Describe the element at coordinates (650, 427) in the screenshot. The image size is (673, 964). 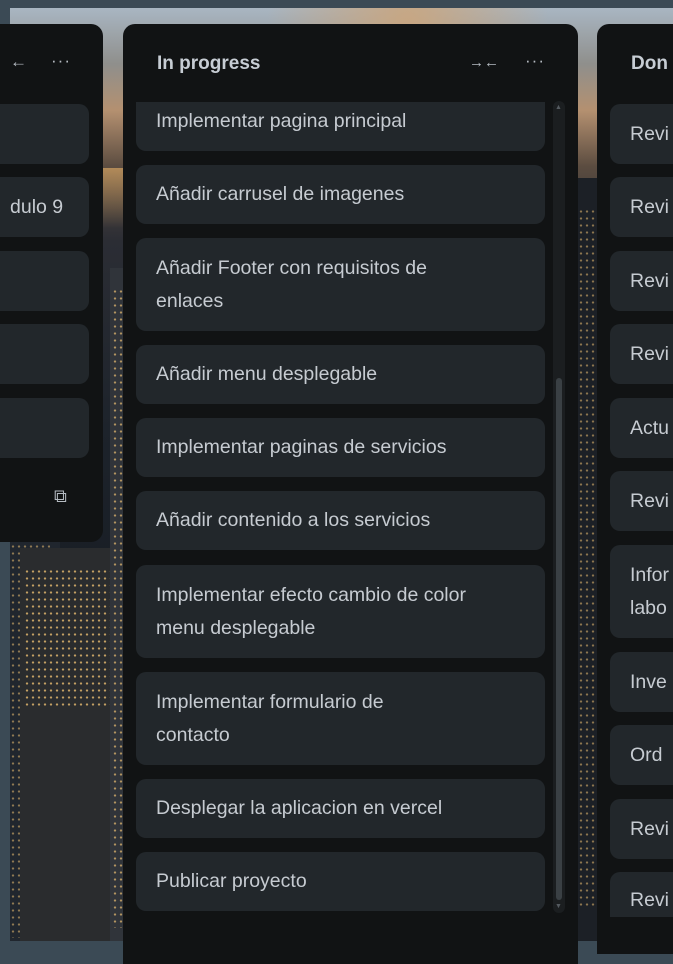
I see `card-title: Actu` at that location.